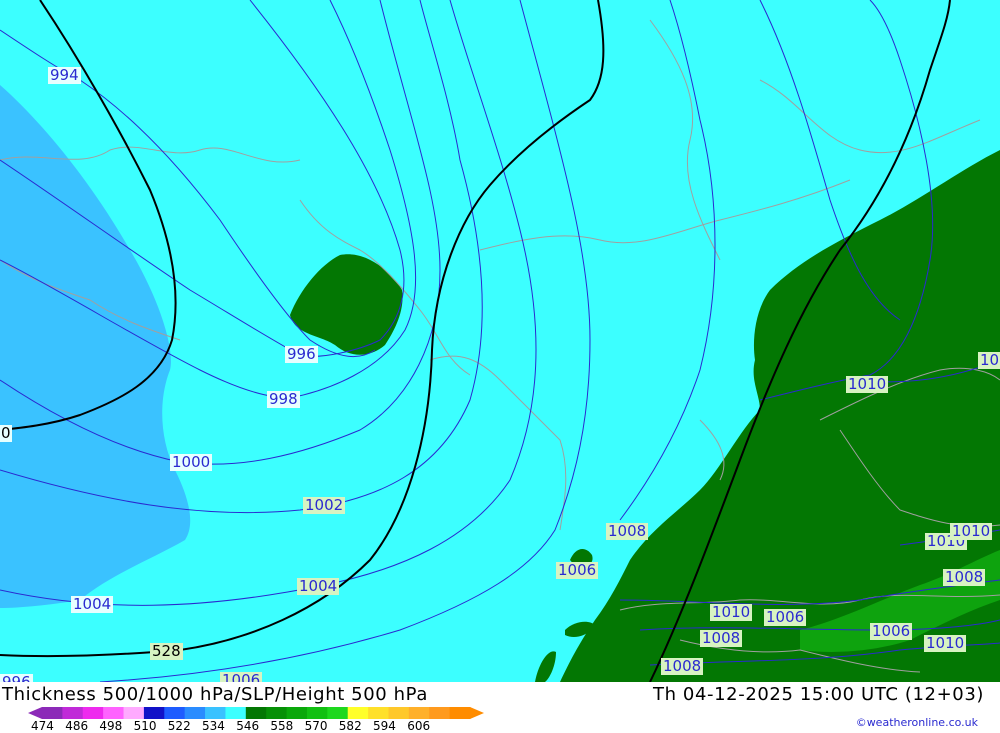 Image resolution: width=1000 pixels, height=733 pixels. What do you see at coordinates (111, 726) in the screenshot?
I see `legend-tick-label: 498` at bounding box center [111, 726].